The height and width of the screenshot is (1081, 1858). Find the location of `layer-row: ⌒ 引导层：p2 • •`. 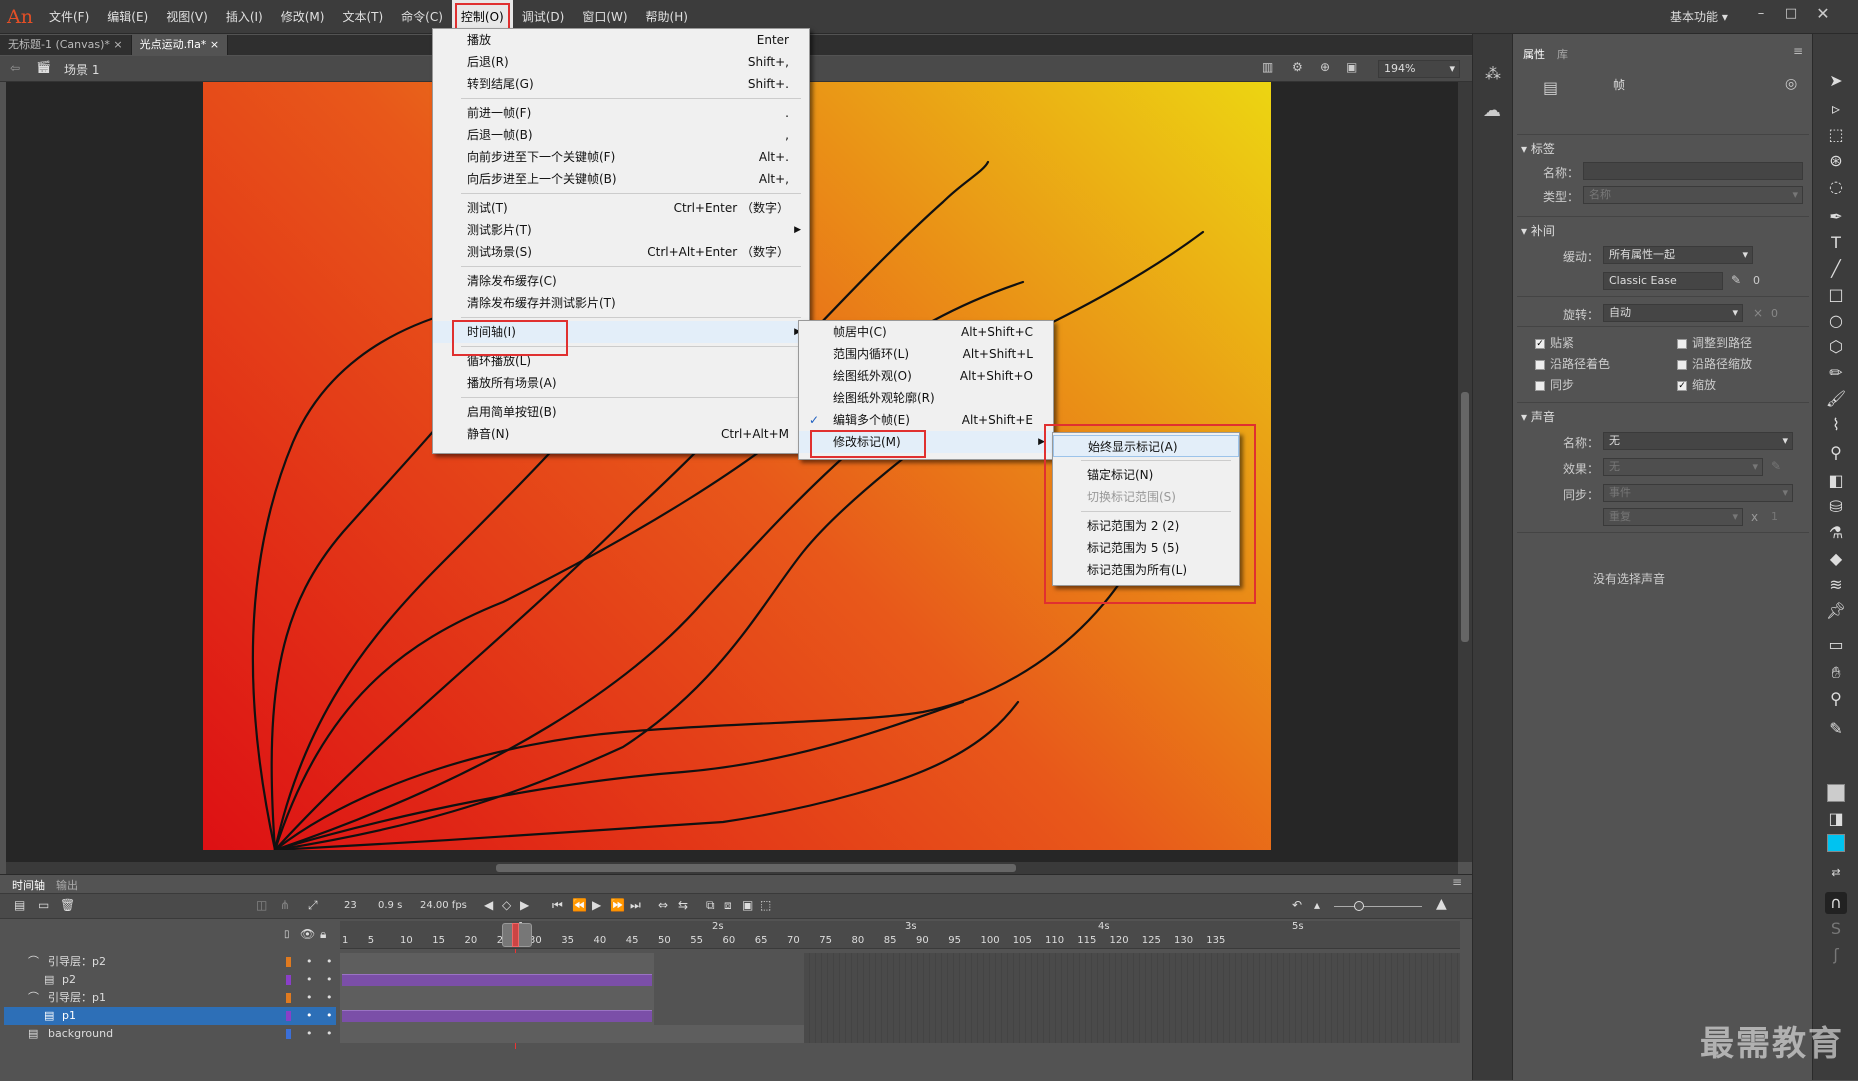

layer-row: ⌒ 引导层：p2 • • is located at coordinates (170, 962).